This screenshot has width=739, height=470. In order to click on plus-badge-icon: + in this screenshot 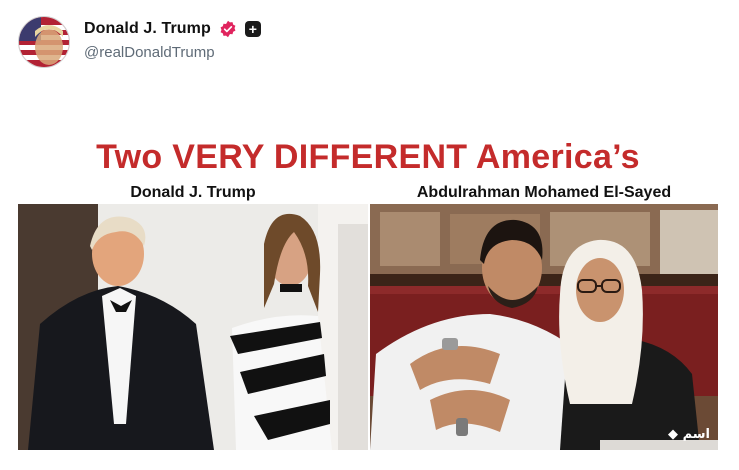, I will do `click(252, 29)`.